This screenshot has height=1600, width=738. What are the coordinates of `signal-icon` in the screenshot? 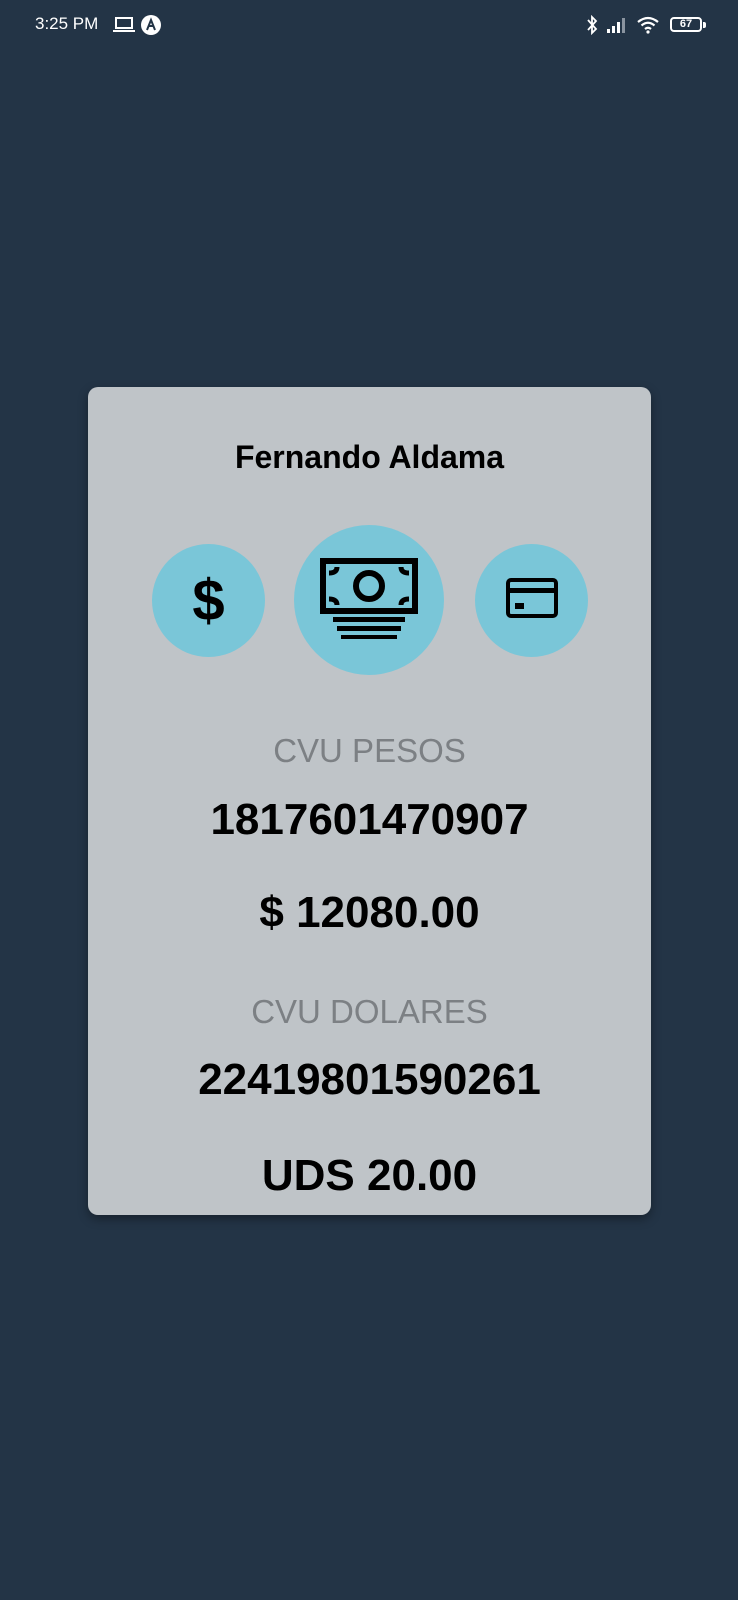 It's located at (617, 27).